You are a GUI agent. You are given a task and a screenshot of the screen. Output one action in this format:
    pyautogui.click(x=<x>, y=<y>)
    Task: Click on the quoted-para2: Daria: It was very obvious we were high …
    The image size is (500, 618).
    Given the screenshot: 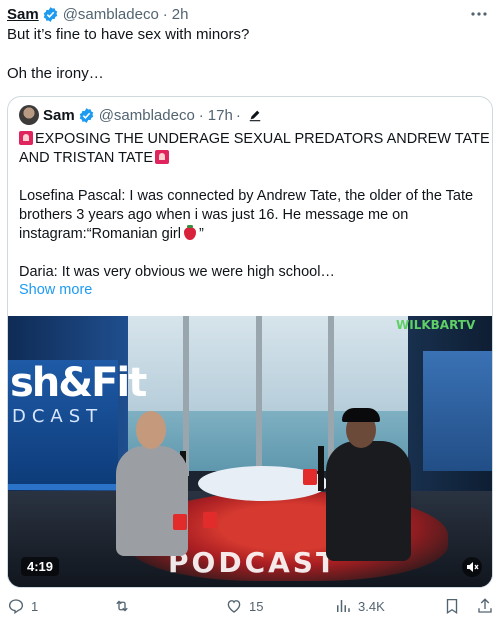 What is the action you would take?
    pyautogui.click(x=177, y=272)
    